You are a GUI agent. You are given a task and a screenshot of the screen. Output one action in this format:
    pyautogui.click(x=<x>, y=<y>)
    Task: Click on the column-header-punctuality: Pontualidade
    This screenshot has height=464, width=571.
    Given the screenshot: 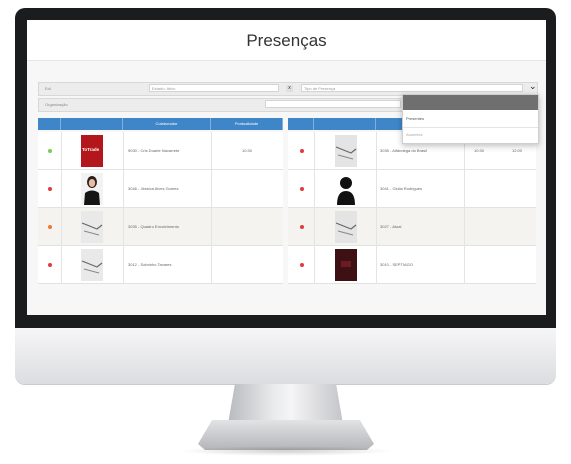 What is the action you would take?
    pyautogui.click(x=247, y=124)
    